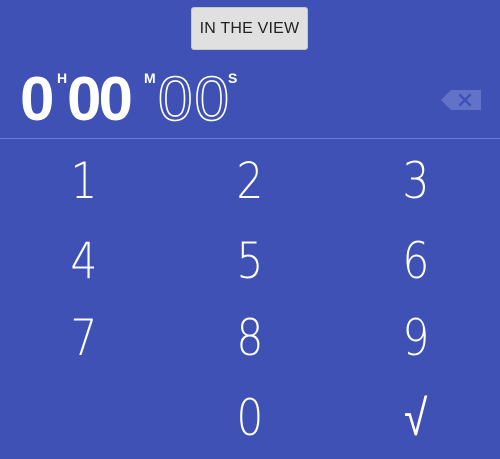 This screenshot has height=459, width=500. Describe the element at coordinates (416, 418) in the screenshot. I see `confirm-check-button: √` at that location.